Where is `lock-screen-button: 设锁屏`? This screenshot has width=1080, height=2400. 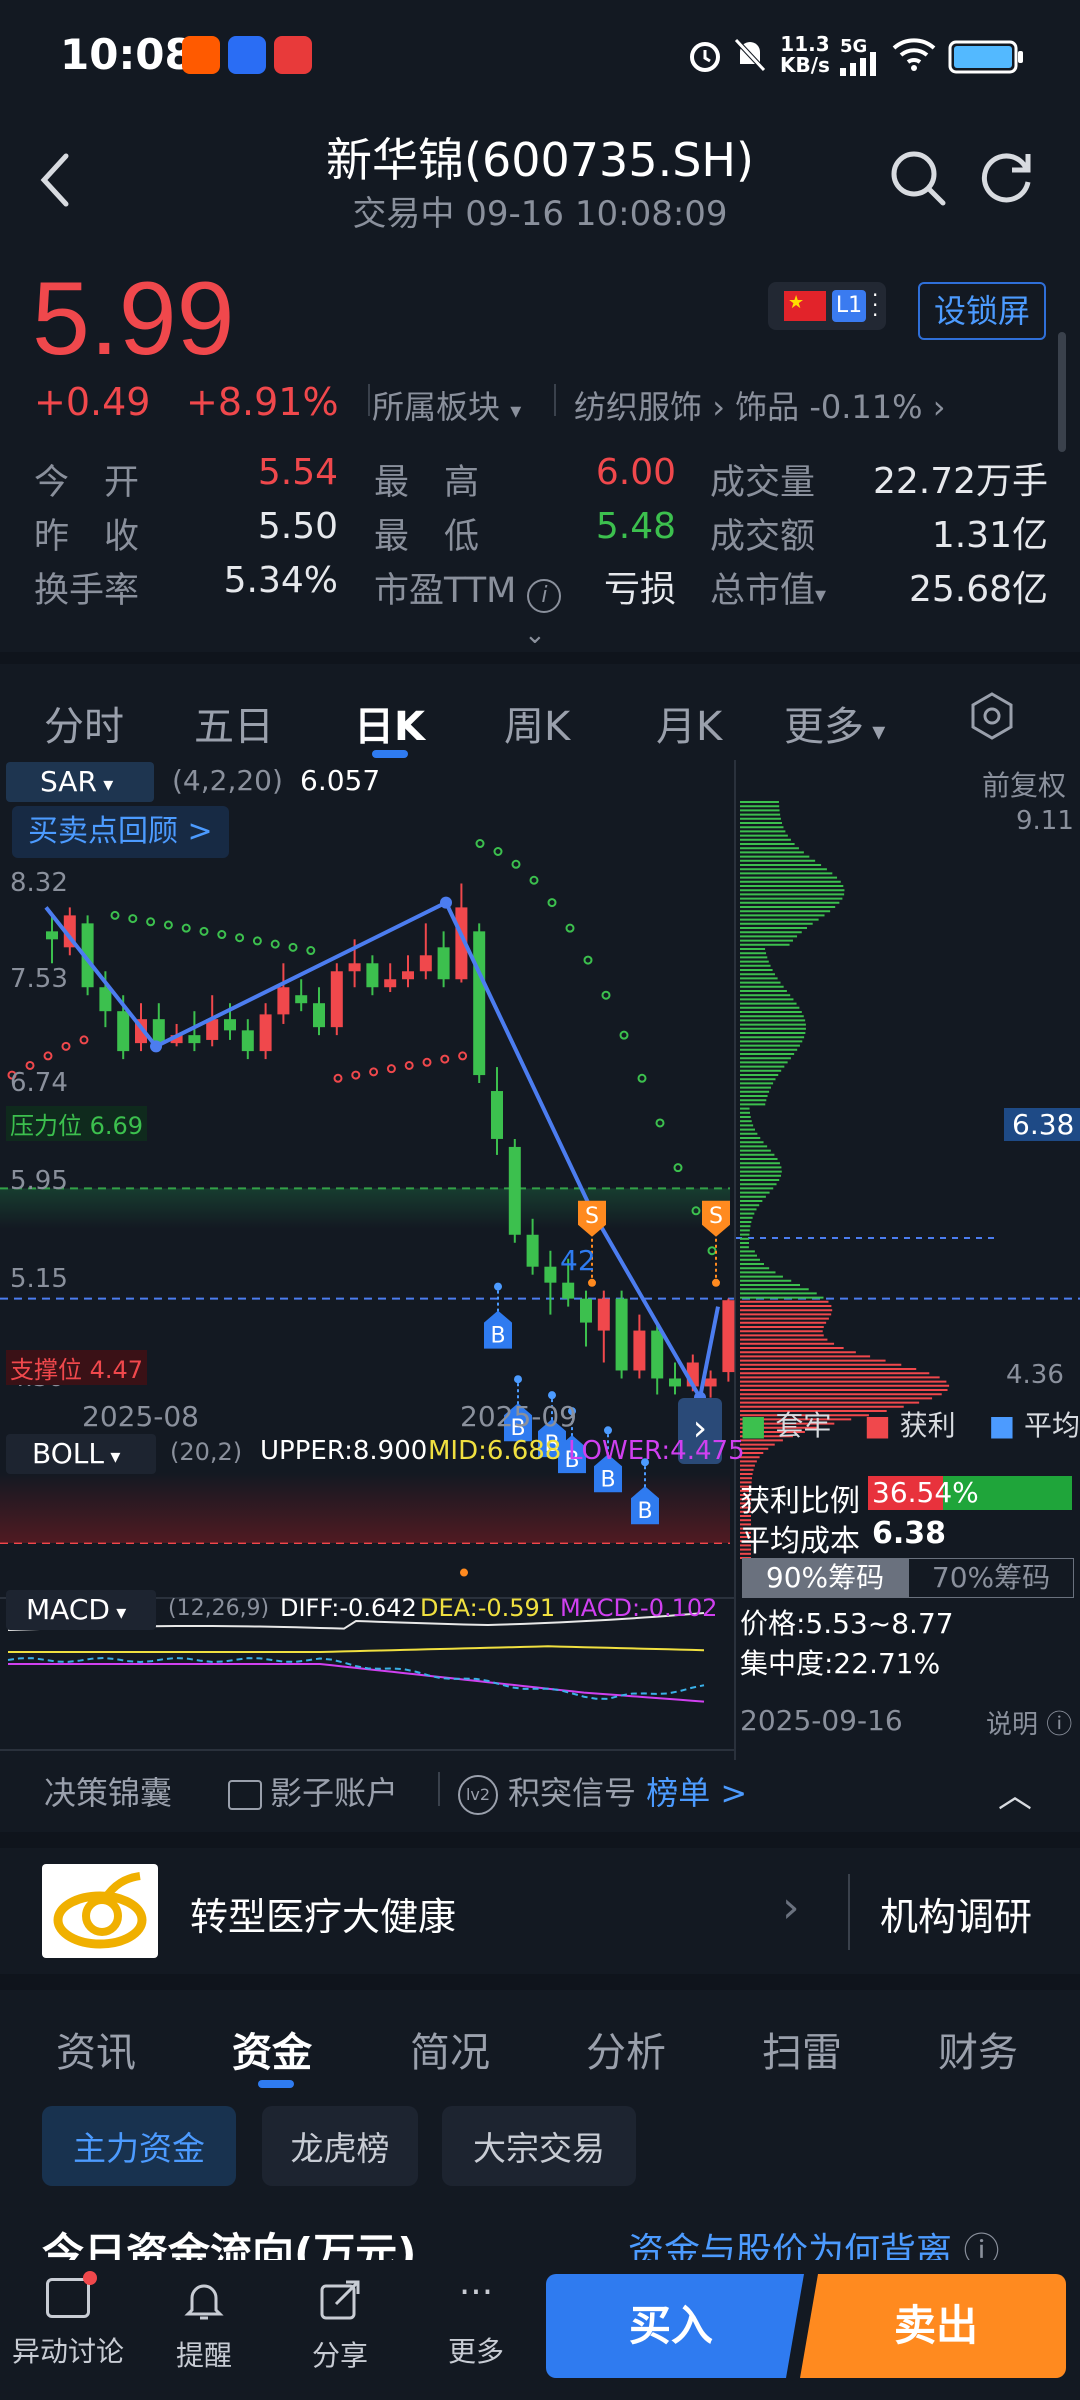 lock-screen-button: 设锁屏 is located at coordinates (982, 311).